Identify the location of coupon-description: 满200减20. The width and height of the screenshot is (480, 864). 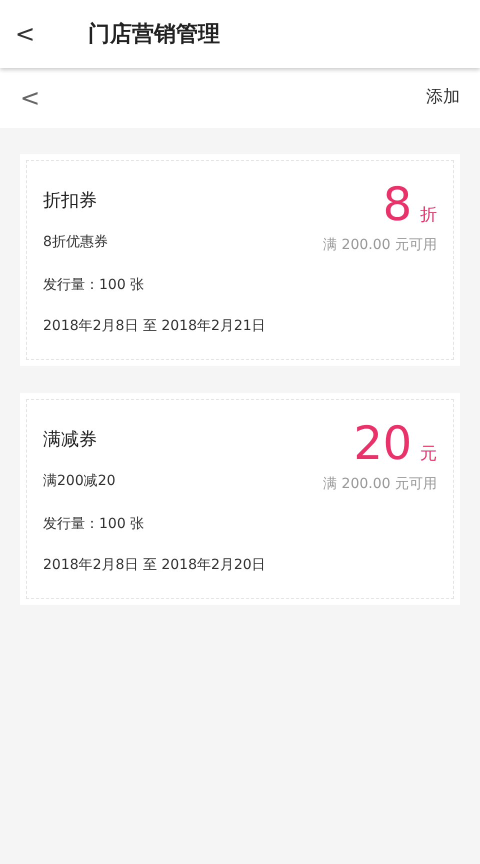
(80, 481).